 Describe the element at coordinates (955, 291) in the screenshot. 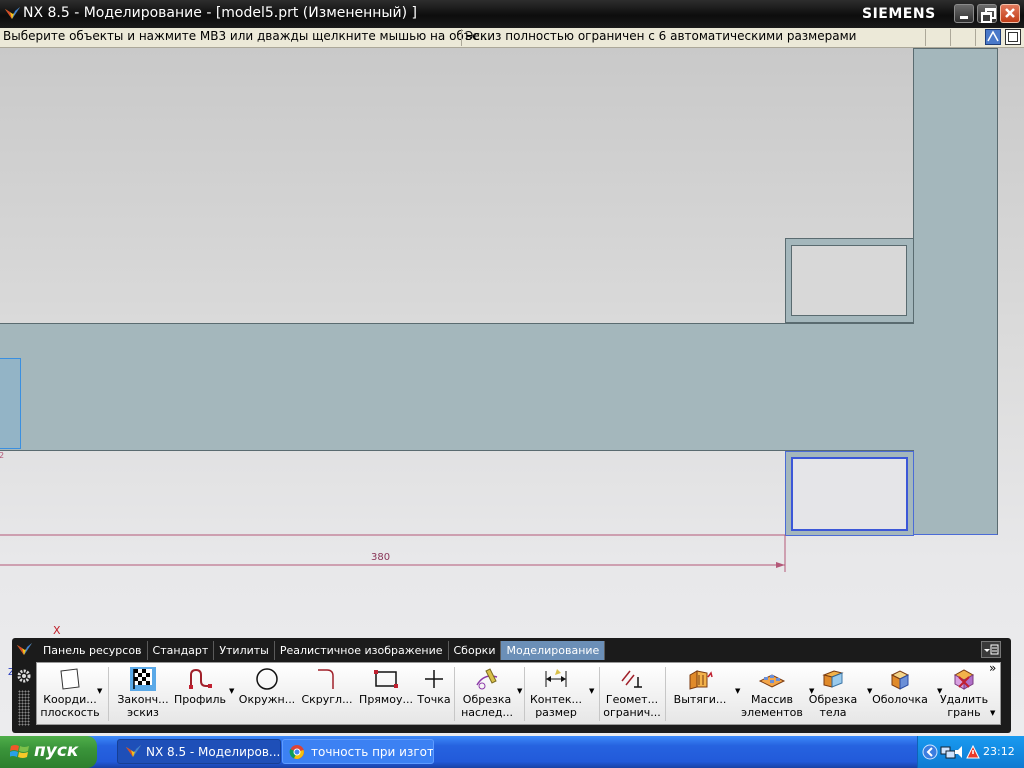

I see `vertical-plate` at that location.